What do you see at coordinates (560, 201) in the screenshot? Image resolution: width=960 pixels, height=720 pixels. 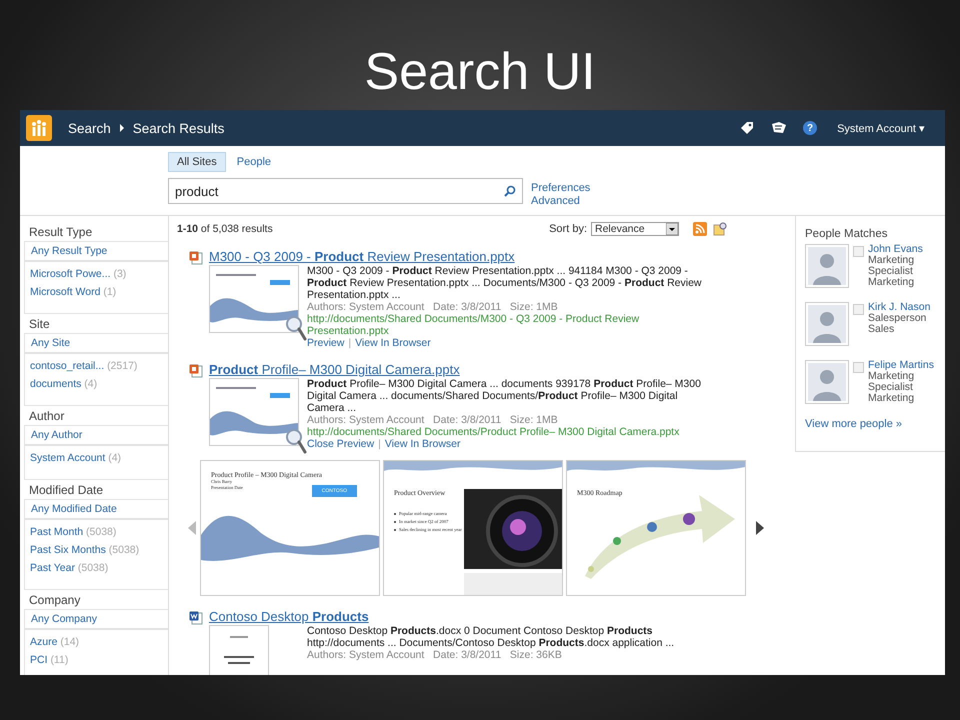 I see `search-option-link: Advanced` at bounding box center [560, 201].